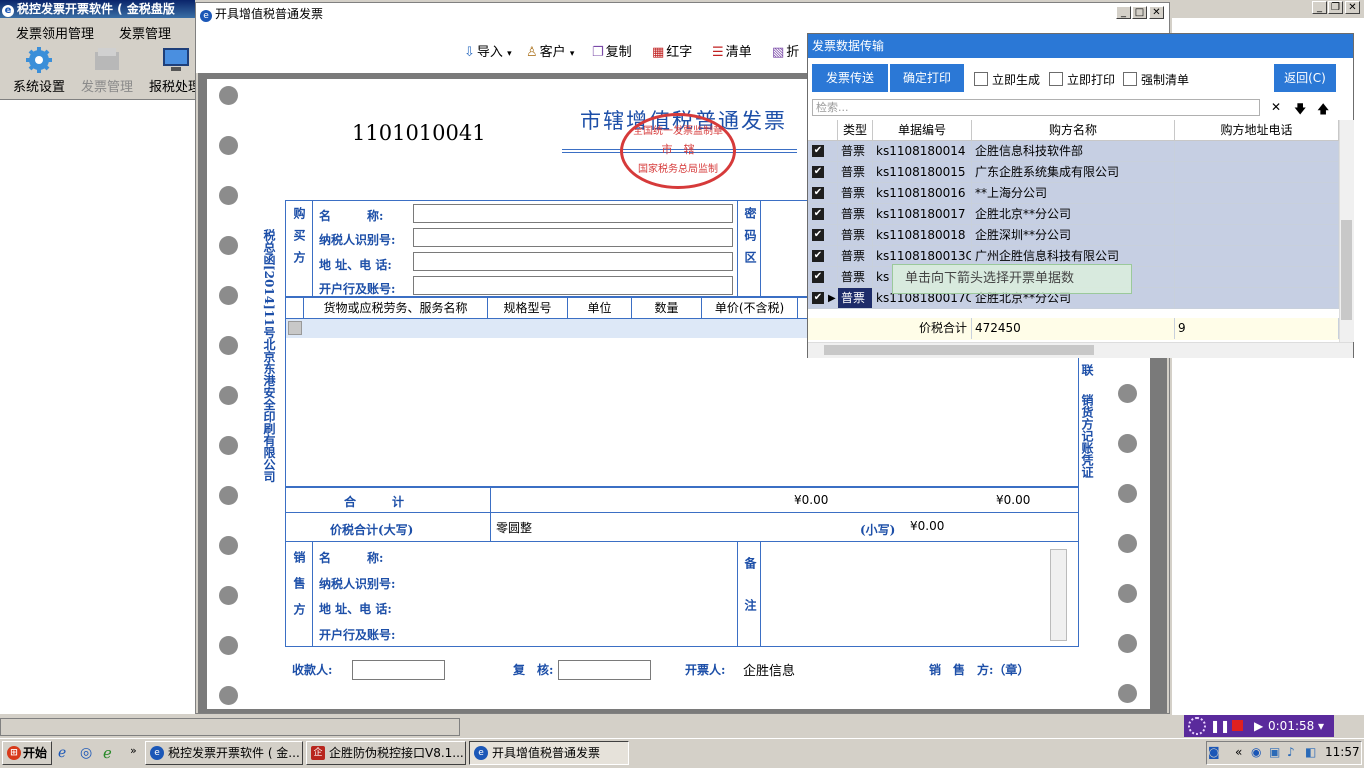 The height and width of the screenshot is (768, 1364). What do you see at coordinates (133, 750) in the screenshot?
I see `quicklaunch-more-icon: »` at bounding box center [133, 750].